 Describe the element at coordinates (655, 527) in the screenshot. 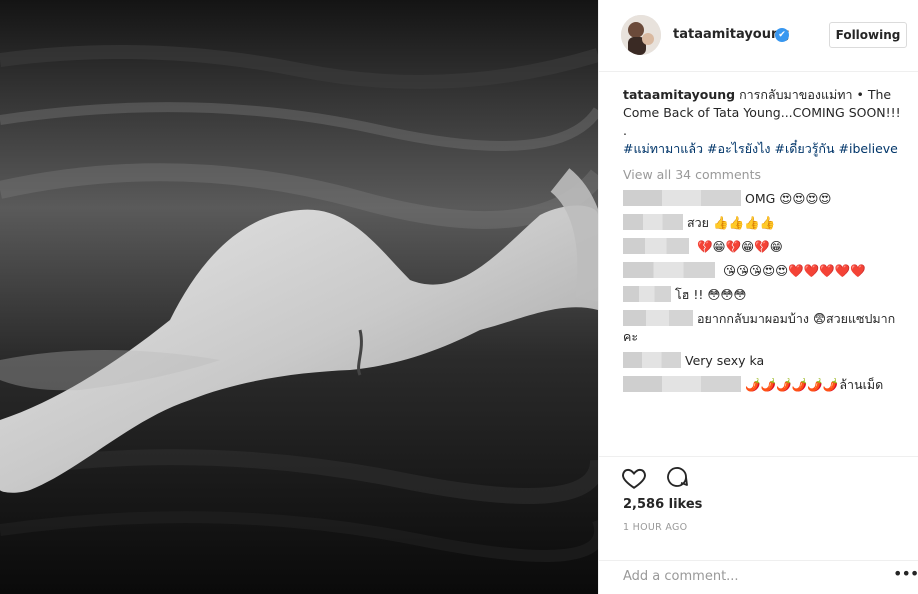

I see `post-timestamp: 1 HOUR AGO` at that location.